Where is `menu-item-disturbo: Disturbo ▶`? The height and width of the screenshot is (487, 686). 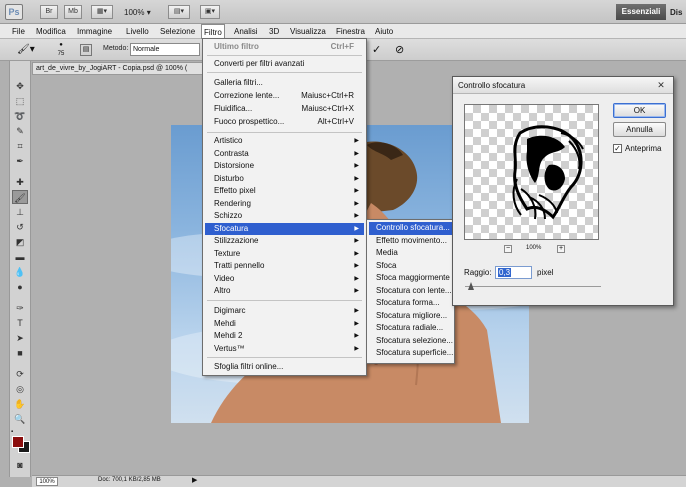
menu-item-disturbo: Disturbo ▶ is located at coordinates (284, 179).